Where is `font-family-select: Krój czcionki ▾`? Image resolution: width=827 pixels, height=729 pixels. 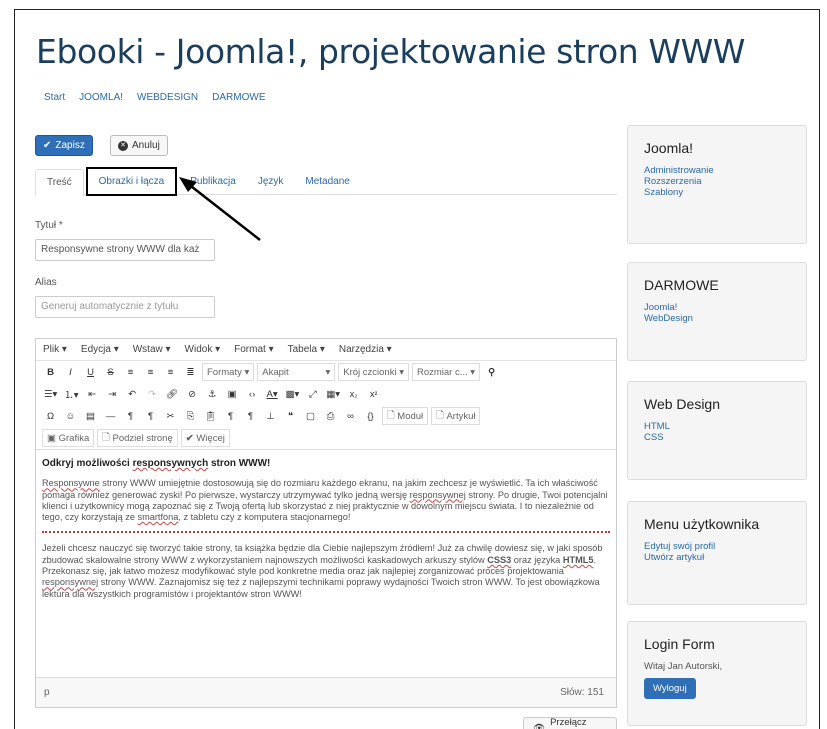 font-family-select: Krój czcionki ▾ is located at coordinates (373, 372).